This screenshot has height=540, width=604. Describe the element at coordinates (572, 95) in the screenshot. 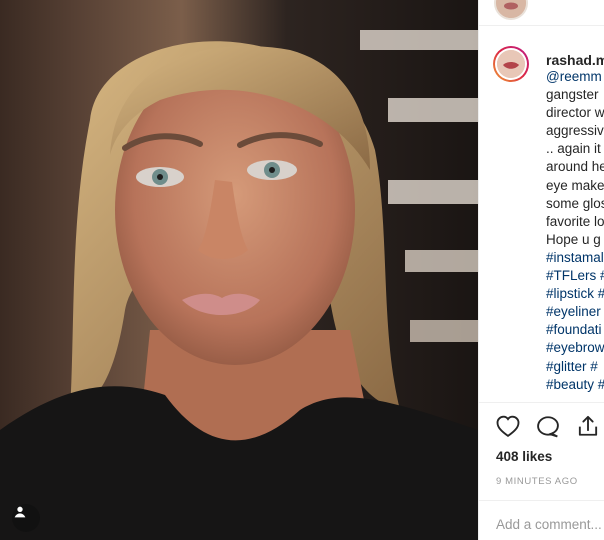

I see `caption-line: gangster` at that location.